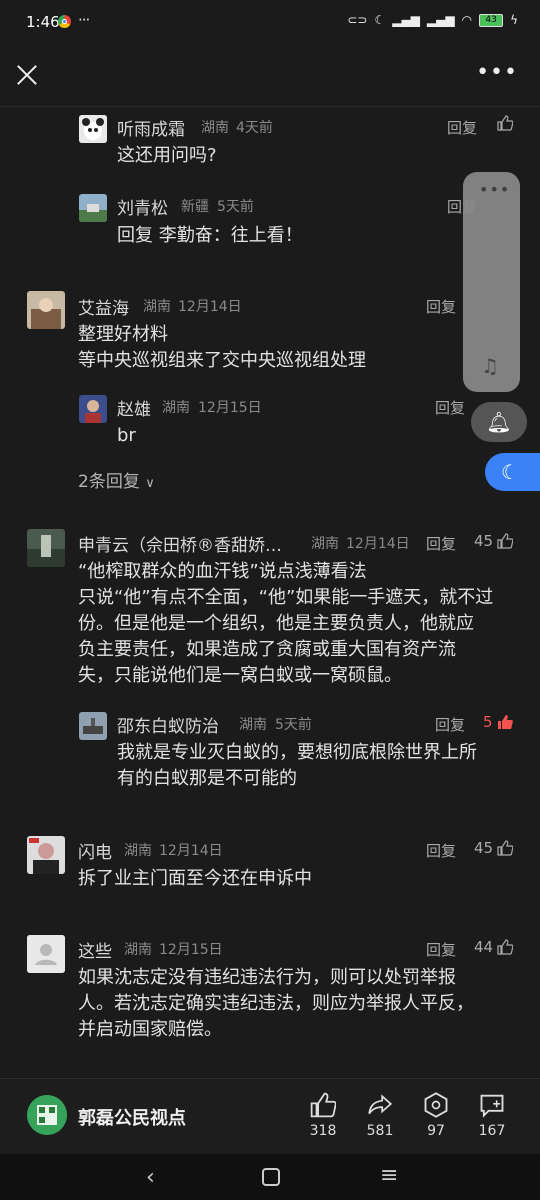  Describe the element at coordinates (150, 1177) in the screenshot. I see `back-icon: ‹` at that location.